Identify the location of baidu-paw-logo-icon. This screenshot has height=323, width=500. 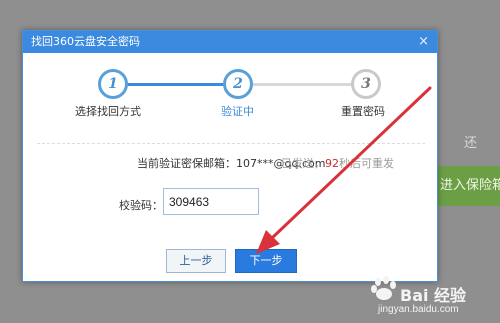
(383, 288).